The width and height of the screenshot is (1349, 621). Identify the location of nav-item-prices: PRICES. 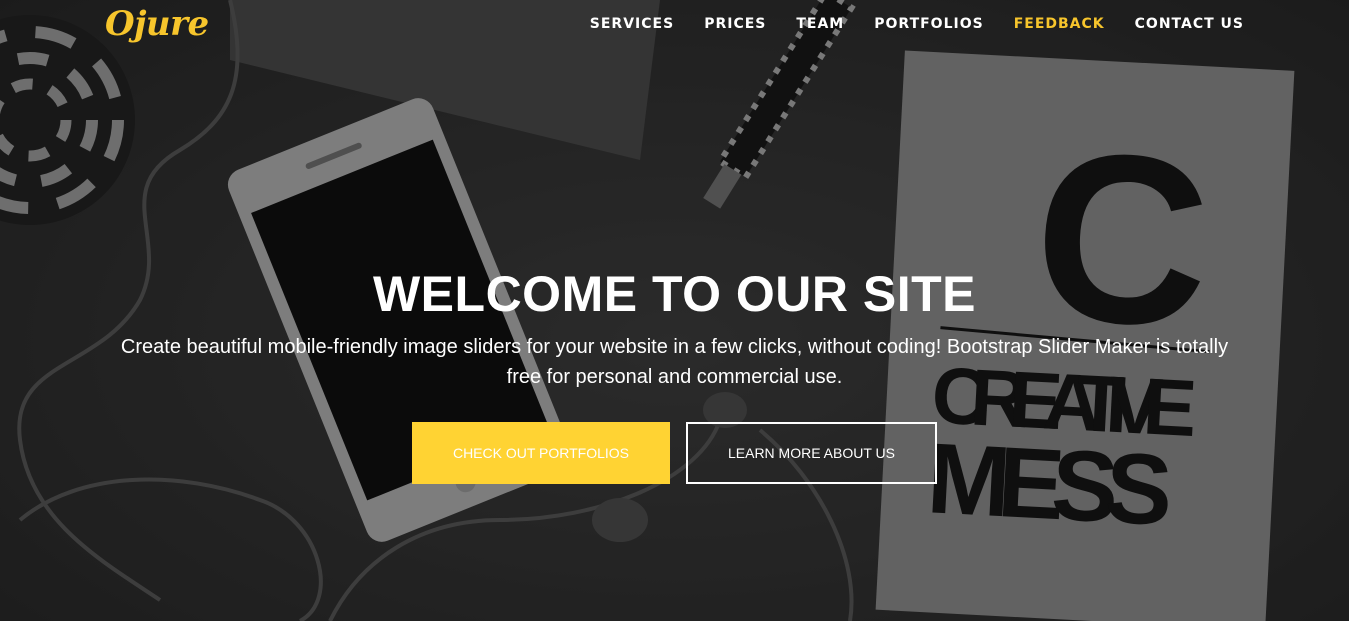
(735, 24).